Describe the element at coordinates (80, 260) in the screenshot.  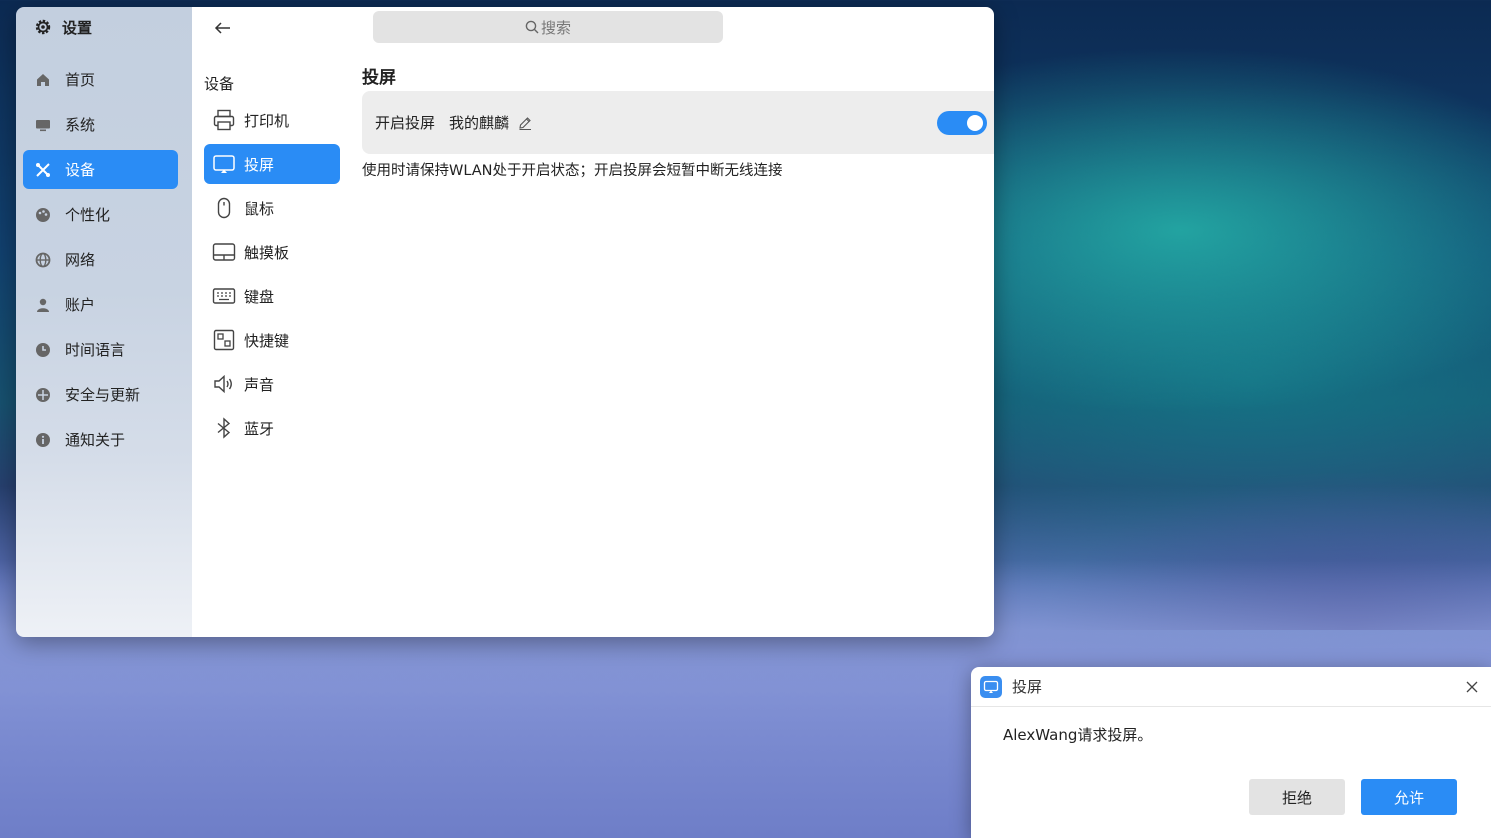
I see `sidebar-item-label: 网络` at that location.